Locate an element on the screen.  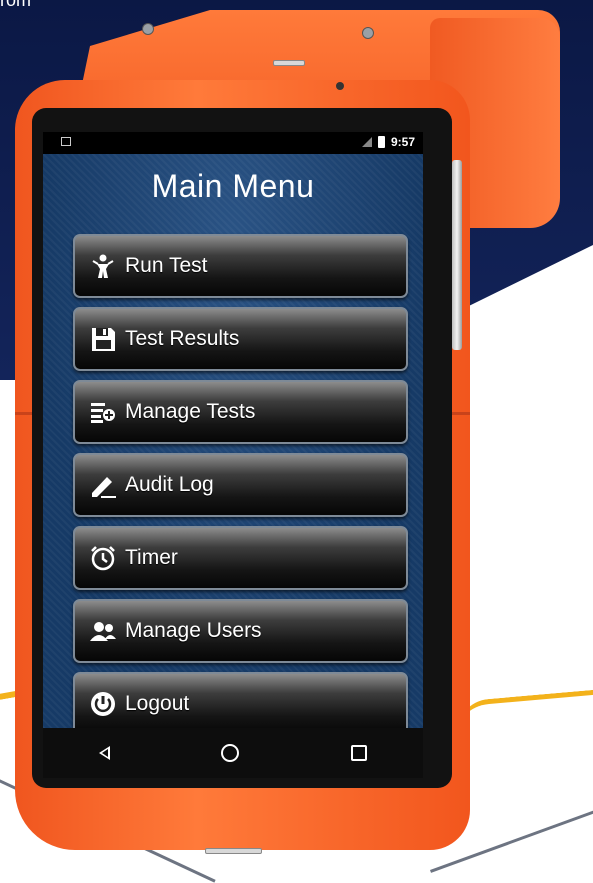
logout-label: Logout is located at coordinates (157, 703).